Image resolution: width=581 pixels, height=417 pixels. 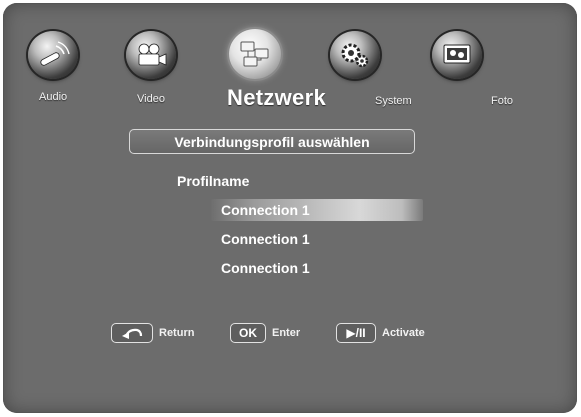 I want to click on tab-foto: Foto, so click(x=470, y=64).